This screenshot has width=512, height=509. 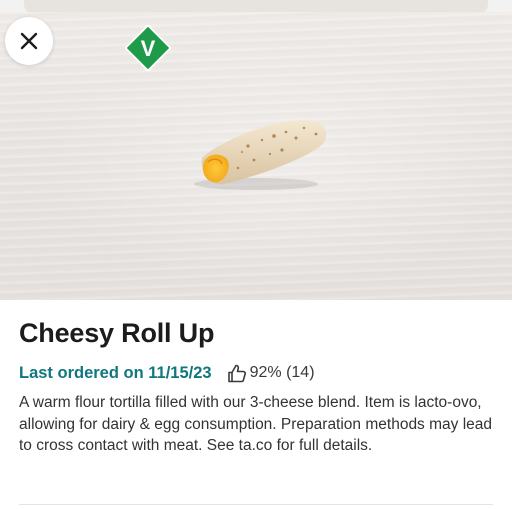 I want to click on last-ordered-text: Last ordered on 11/15/23, so click(x=115, y=372).